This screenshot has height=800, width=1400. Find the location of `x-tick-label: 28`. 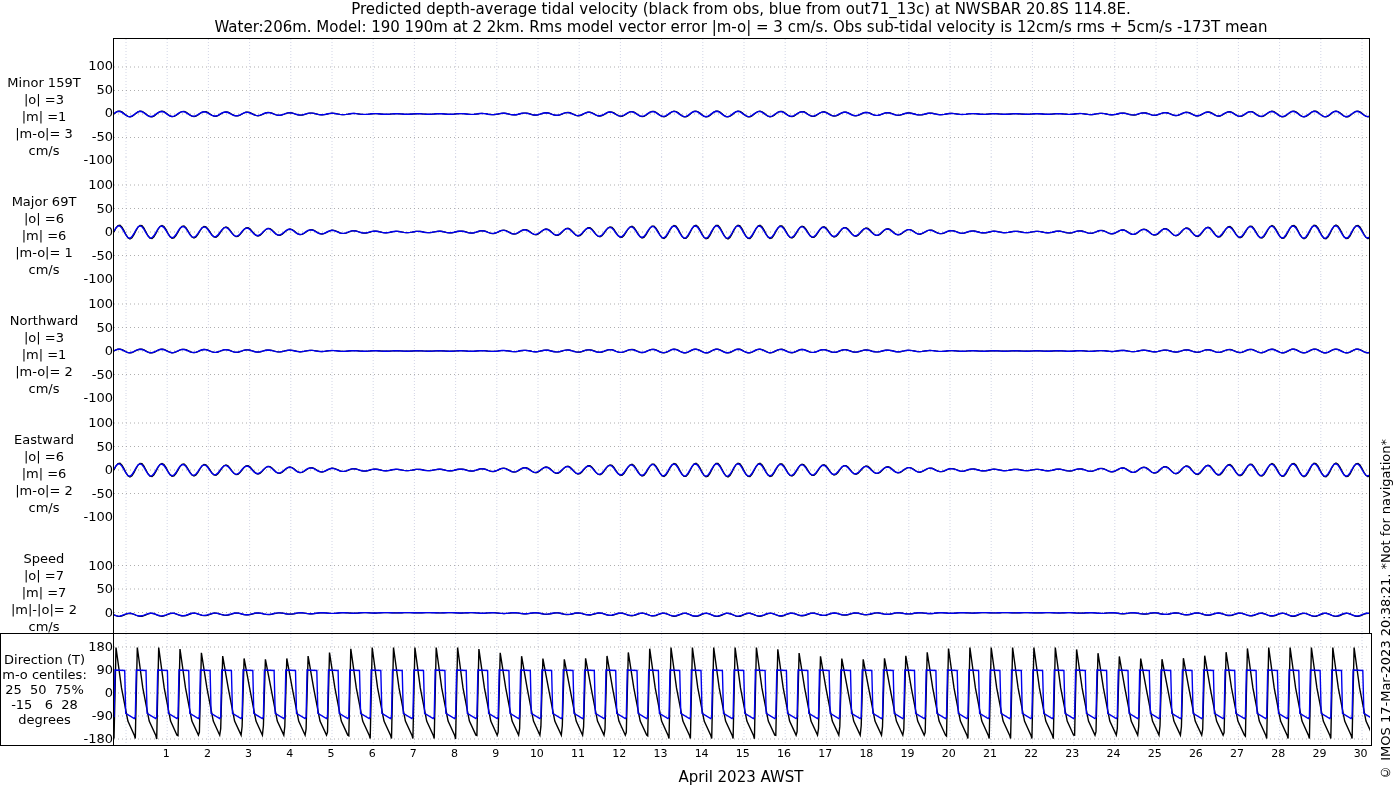

x-tick-label: 28 is located at coordinates (1278, 754).